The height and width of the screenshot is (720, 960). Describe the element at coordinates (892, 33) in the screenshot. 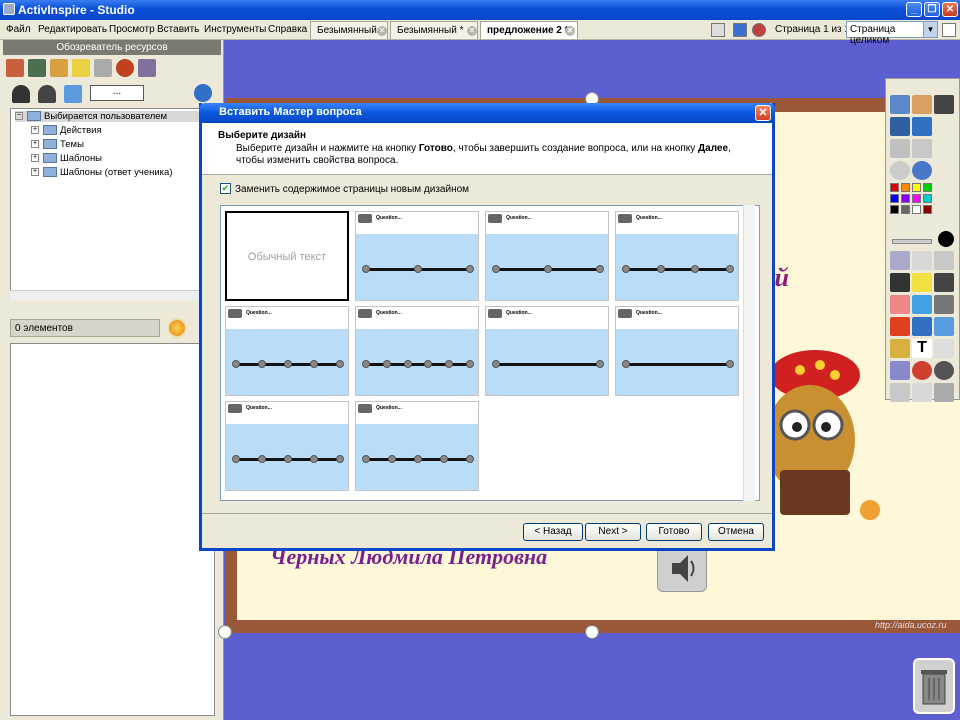

I see `page-view-select: Страница целиком ▼` at that location.